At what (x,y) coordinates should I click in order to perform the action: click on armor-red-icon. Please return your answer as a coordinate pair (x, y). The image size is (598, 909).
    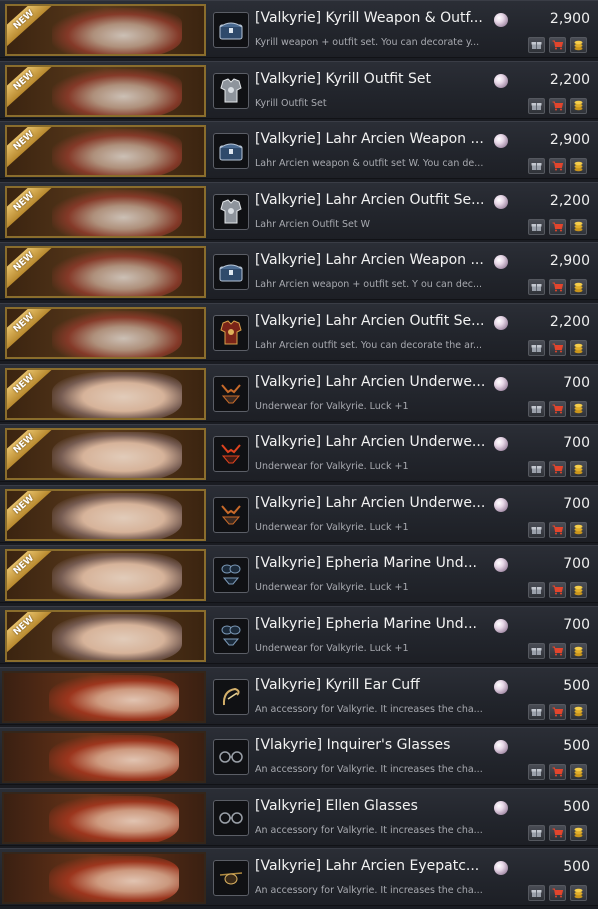
    Looking at the image, I should click on (231, 333).